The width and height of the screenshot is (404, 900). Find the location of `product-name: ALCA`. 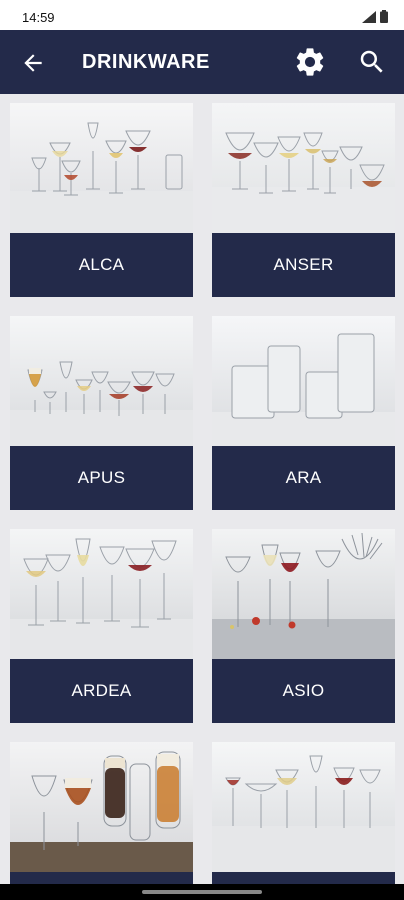

product-name: ALCA is located at coordinates (101, 264).